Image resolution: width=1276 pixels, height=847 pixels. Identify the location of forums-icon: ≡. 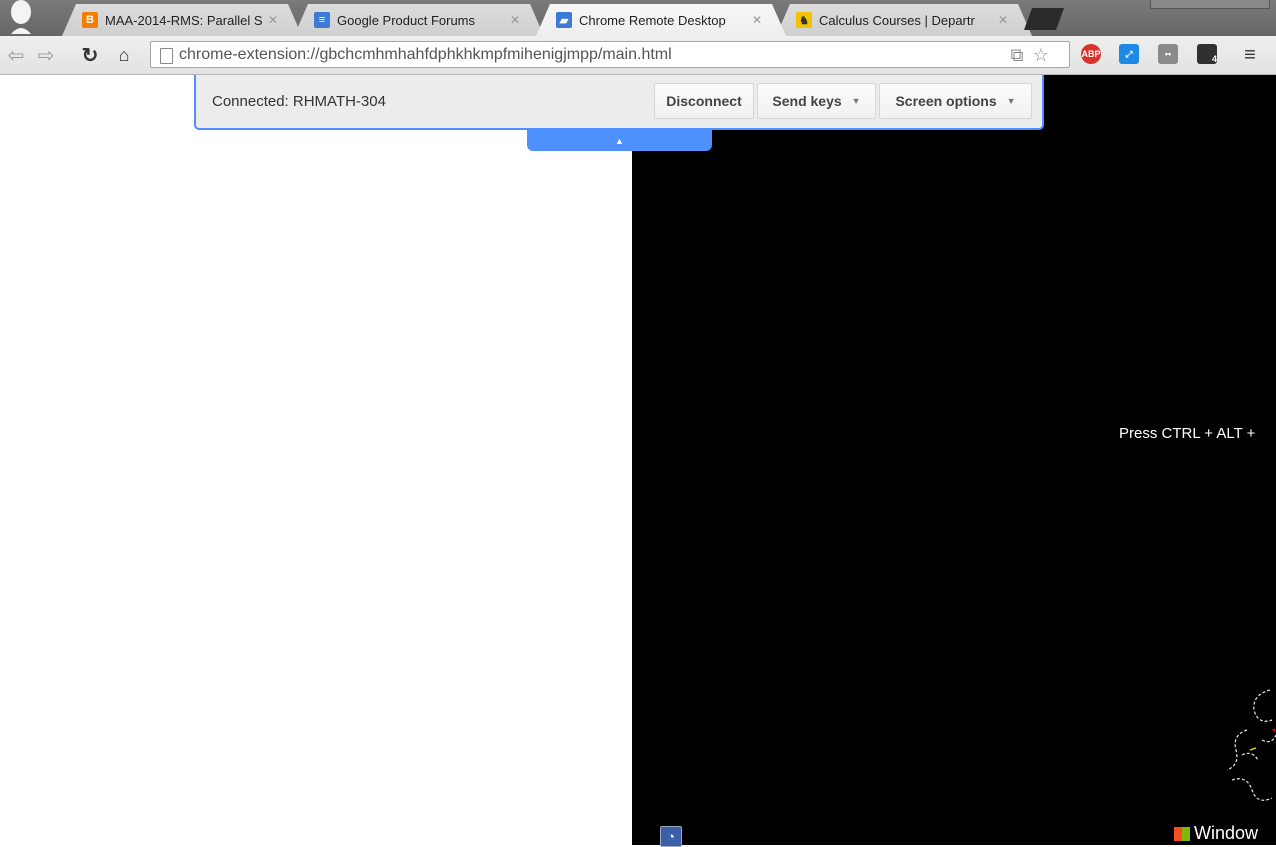
(322, 20).